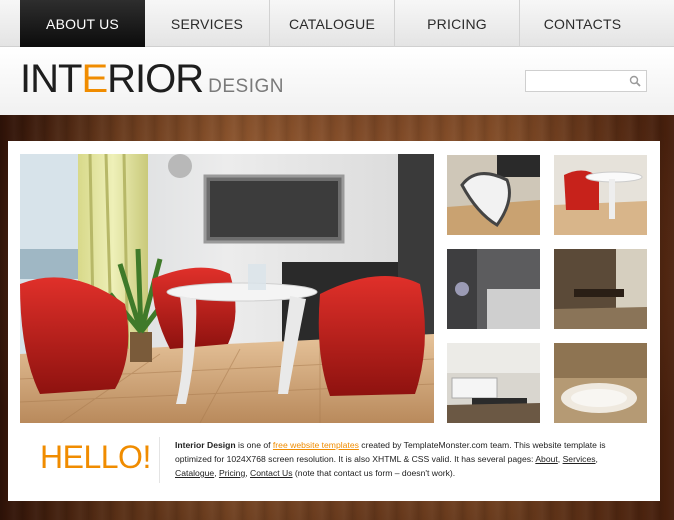  What do you see at coordinates (82, 23) in the screenshot?
I see `nav-item-about-us: ABOUT US` at bounding box center [82, 23].